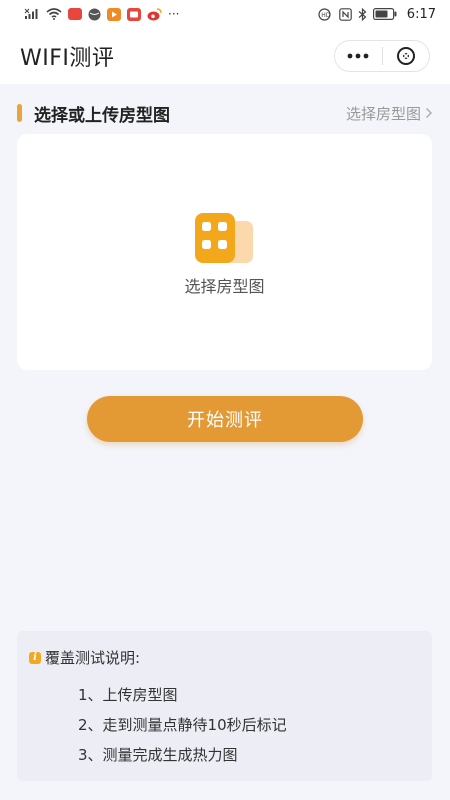 This screenshot has width=450, height=800. What do you see at coordinates (225, 419) in the screenshot?
I see `start-test-button: 开始测评` at bounding box center [225, 419].